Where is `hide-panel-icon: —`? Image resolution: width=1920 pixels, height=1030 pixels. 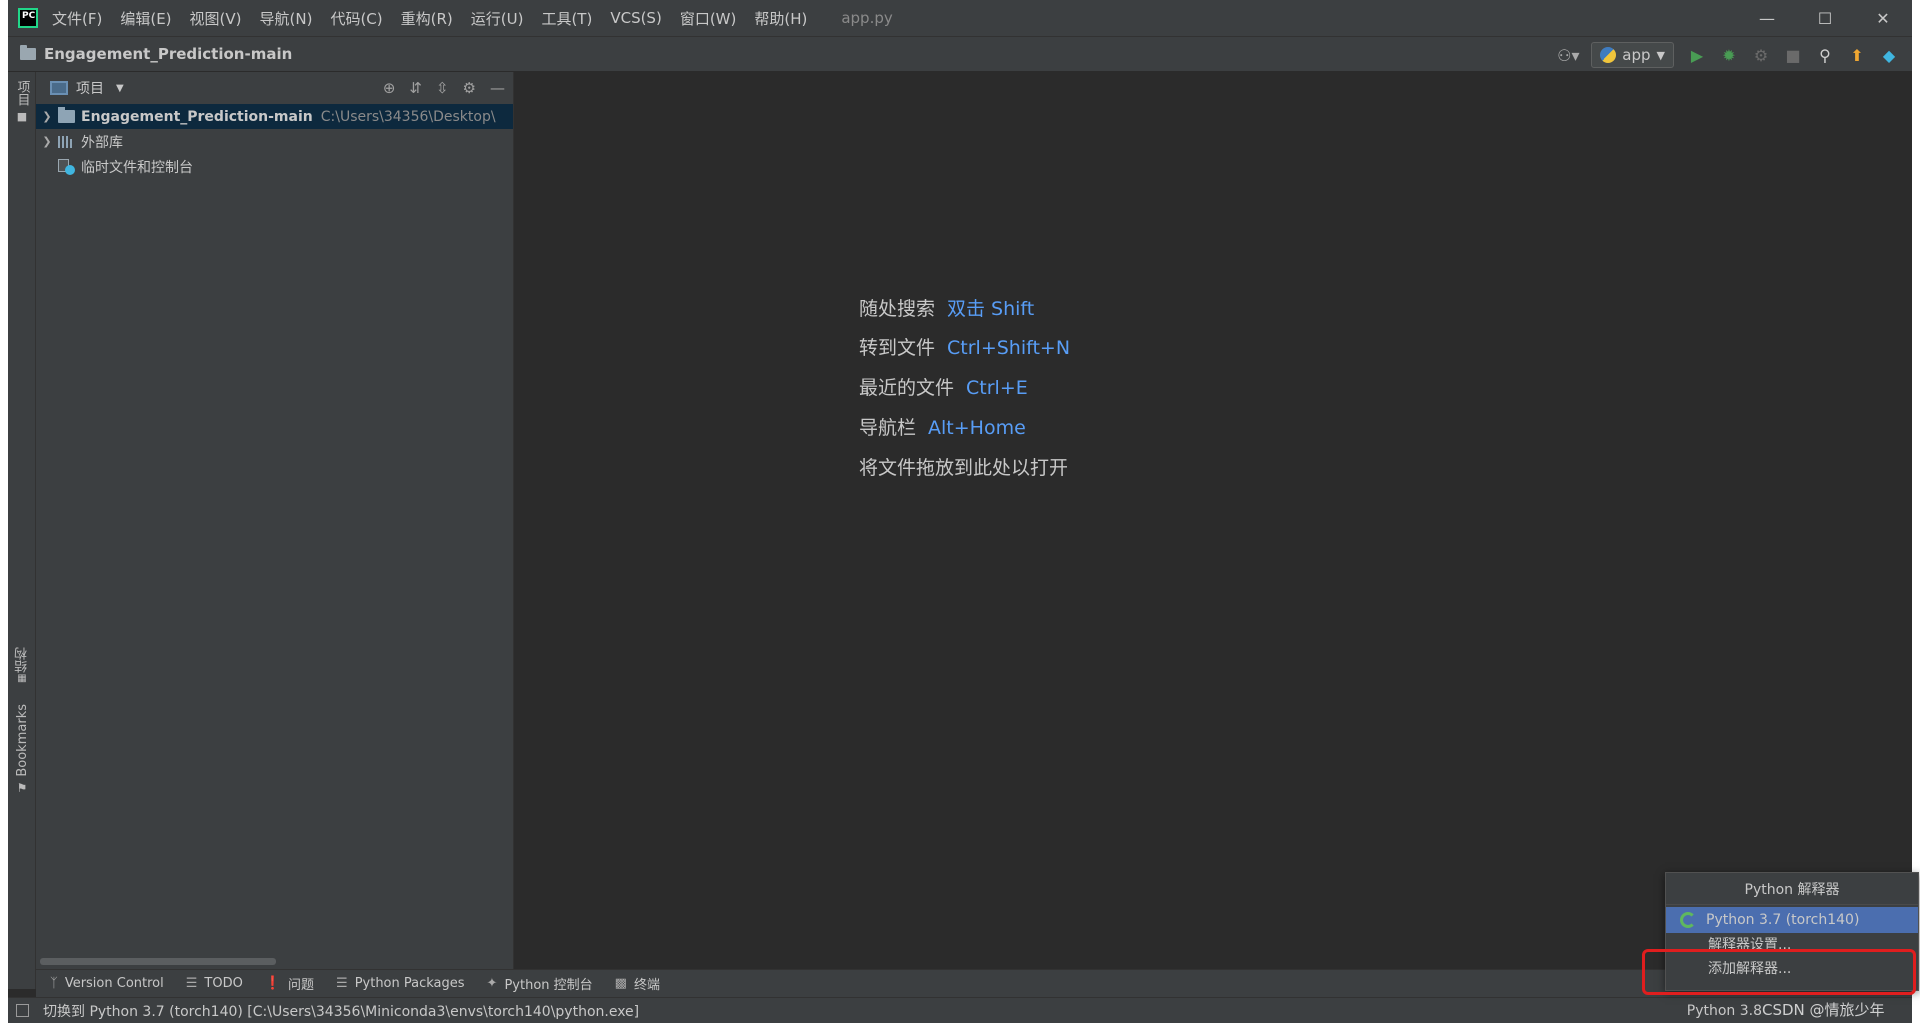
hide-panel-icon: — is located at coordinates (497, 88).